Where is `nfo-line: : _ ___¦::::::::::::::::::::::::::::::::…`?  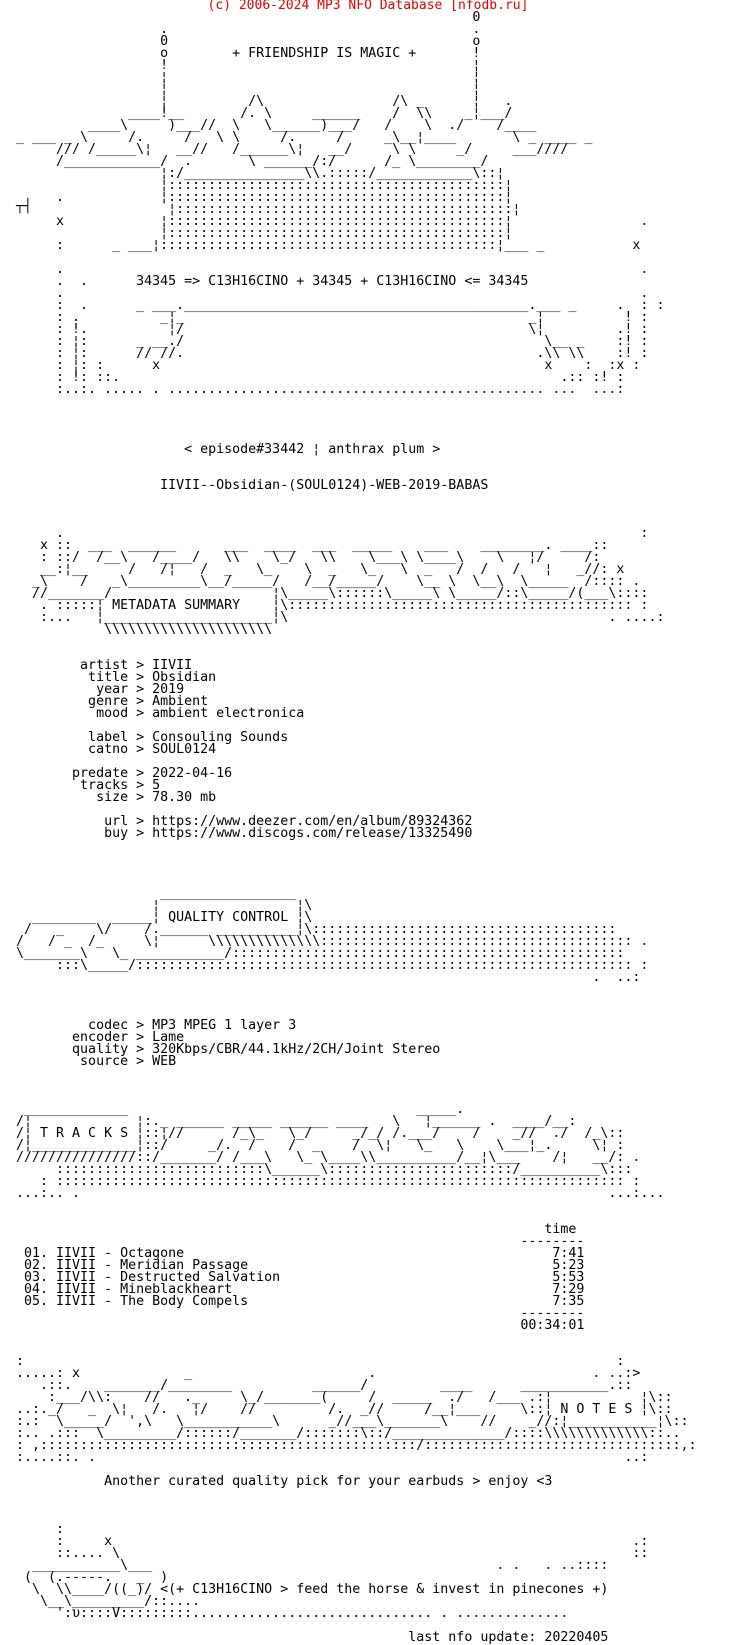 nfo-line: : _ ___¦::::::::::::::::::::::::::::::::… is located at coordinates (320, 245).